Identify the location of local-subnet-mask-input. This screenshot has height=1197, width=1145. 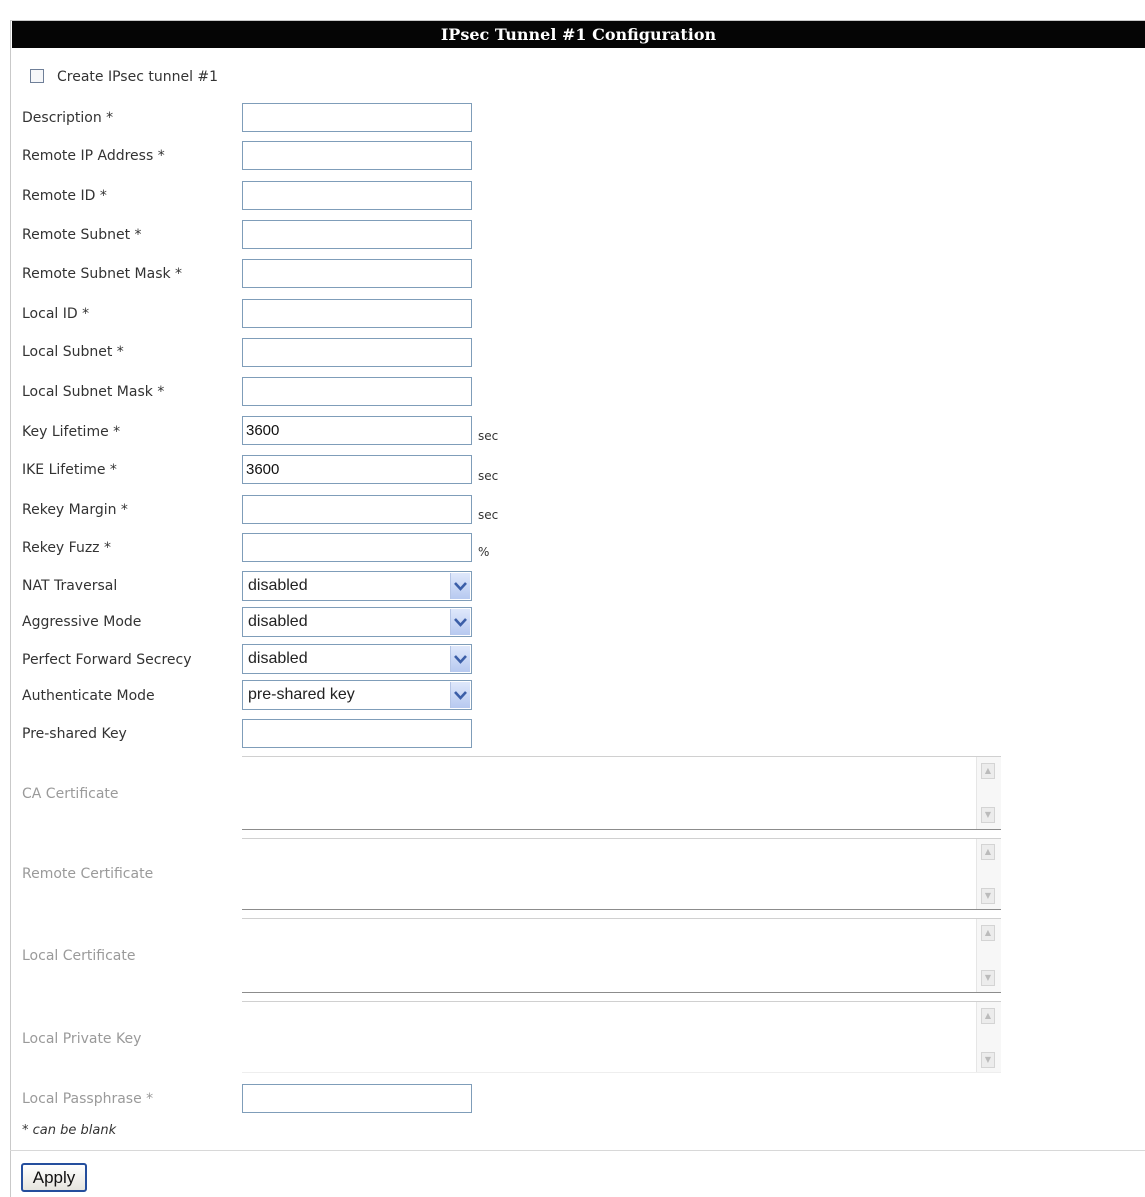
(357, 391).